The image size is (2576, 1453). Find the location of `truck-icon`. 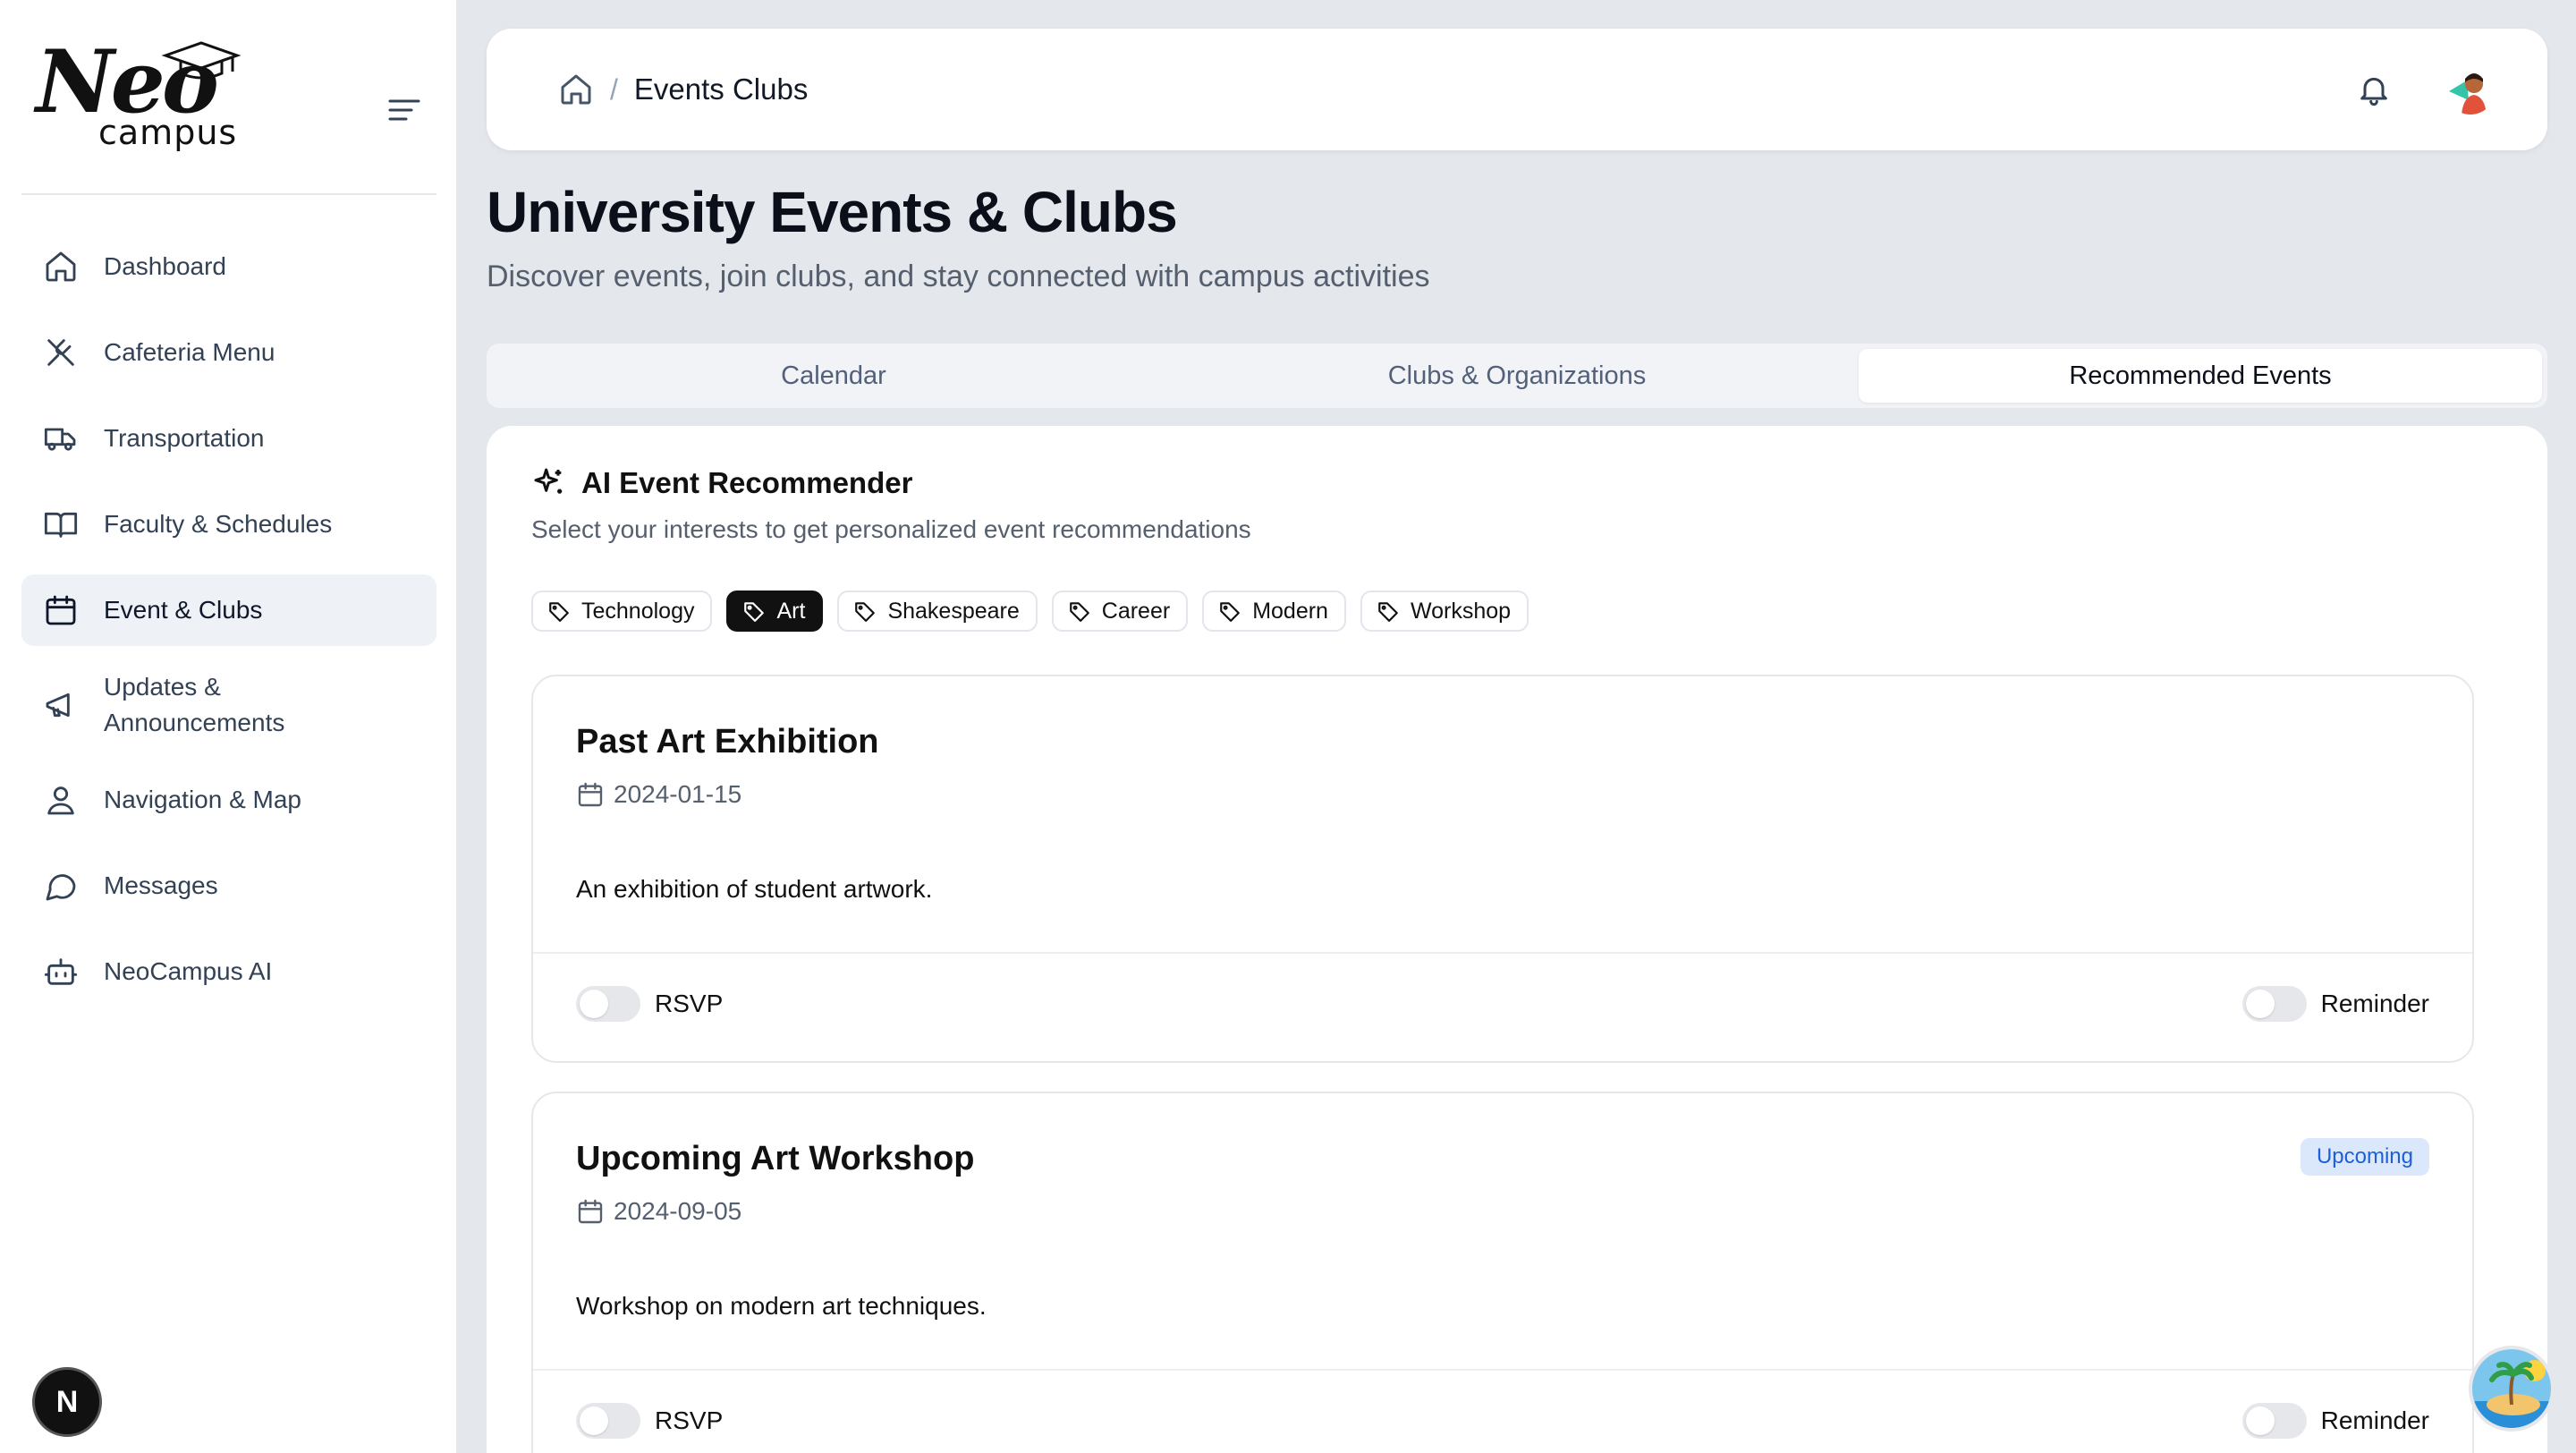

truck-icon is located at coordinates (60, 439).